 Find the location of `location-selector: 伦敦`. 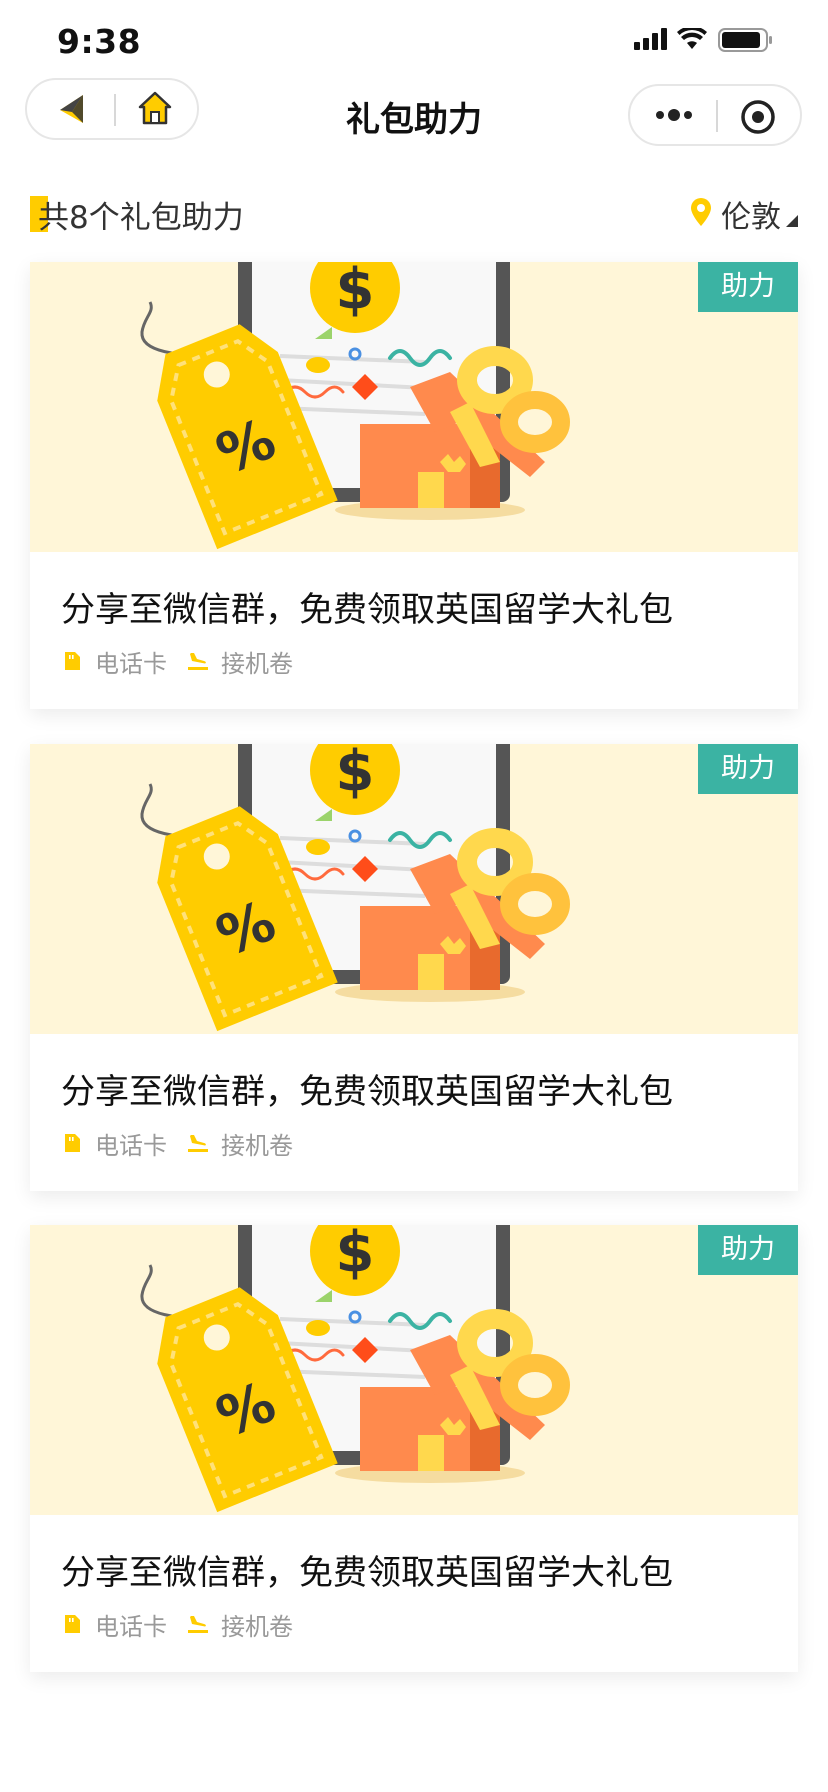

location-selector: 伦敦 is located at coordinates (751, 214).